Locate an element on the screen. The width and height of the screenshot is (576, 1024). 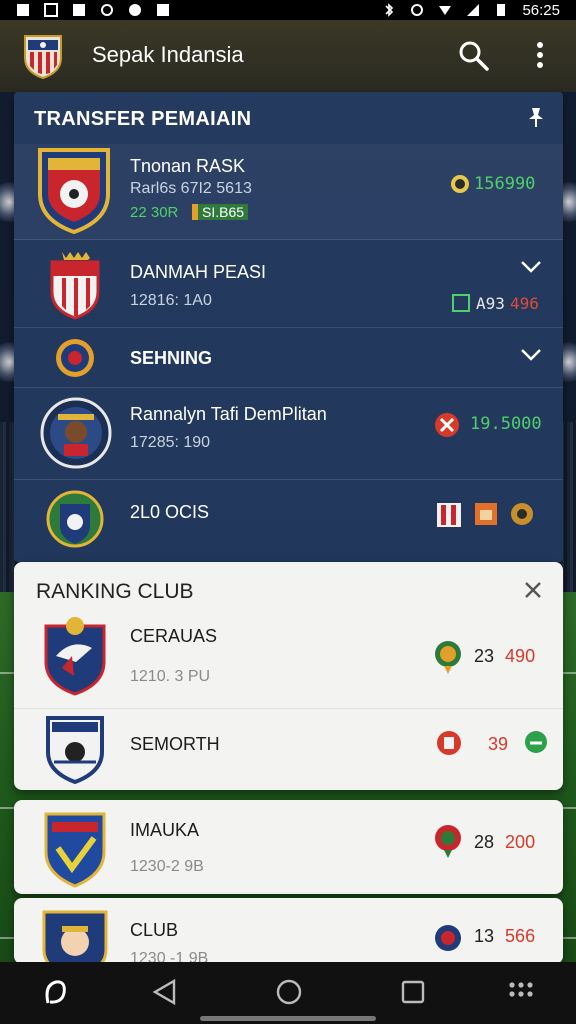
club-card: CLUB 1230 -1 9B 13 566 is located at coordinates (288, 931).